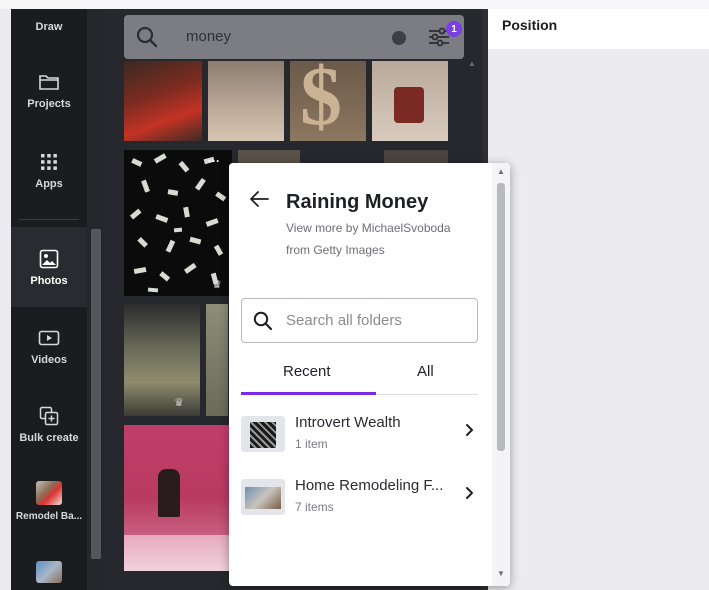 This screenshot has height=590, width=709. I want to click on money-floor, so click(177, 553).